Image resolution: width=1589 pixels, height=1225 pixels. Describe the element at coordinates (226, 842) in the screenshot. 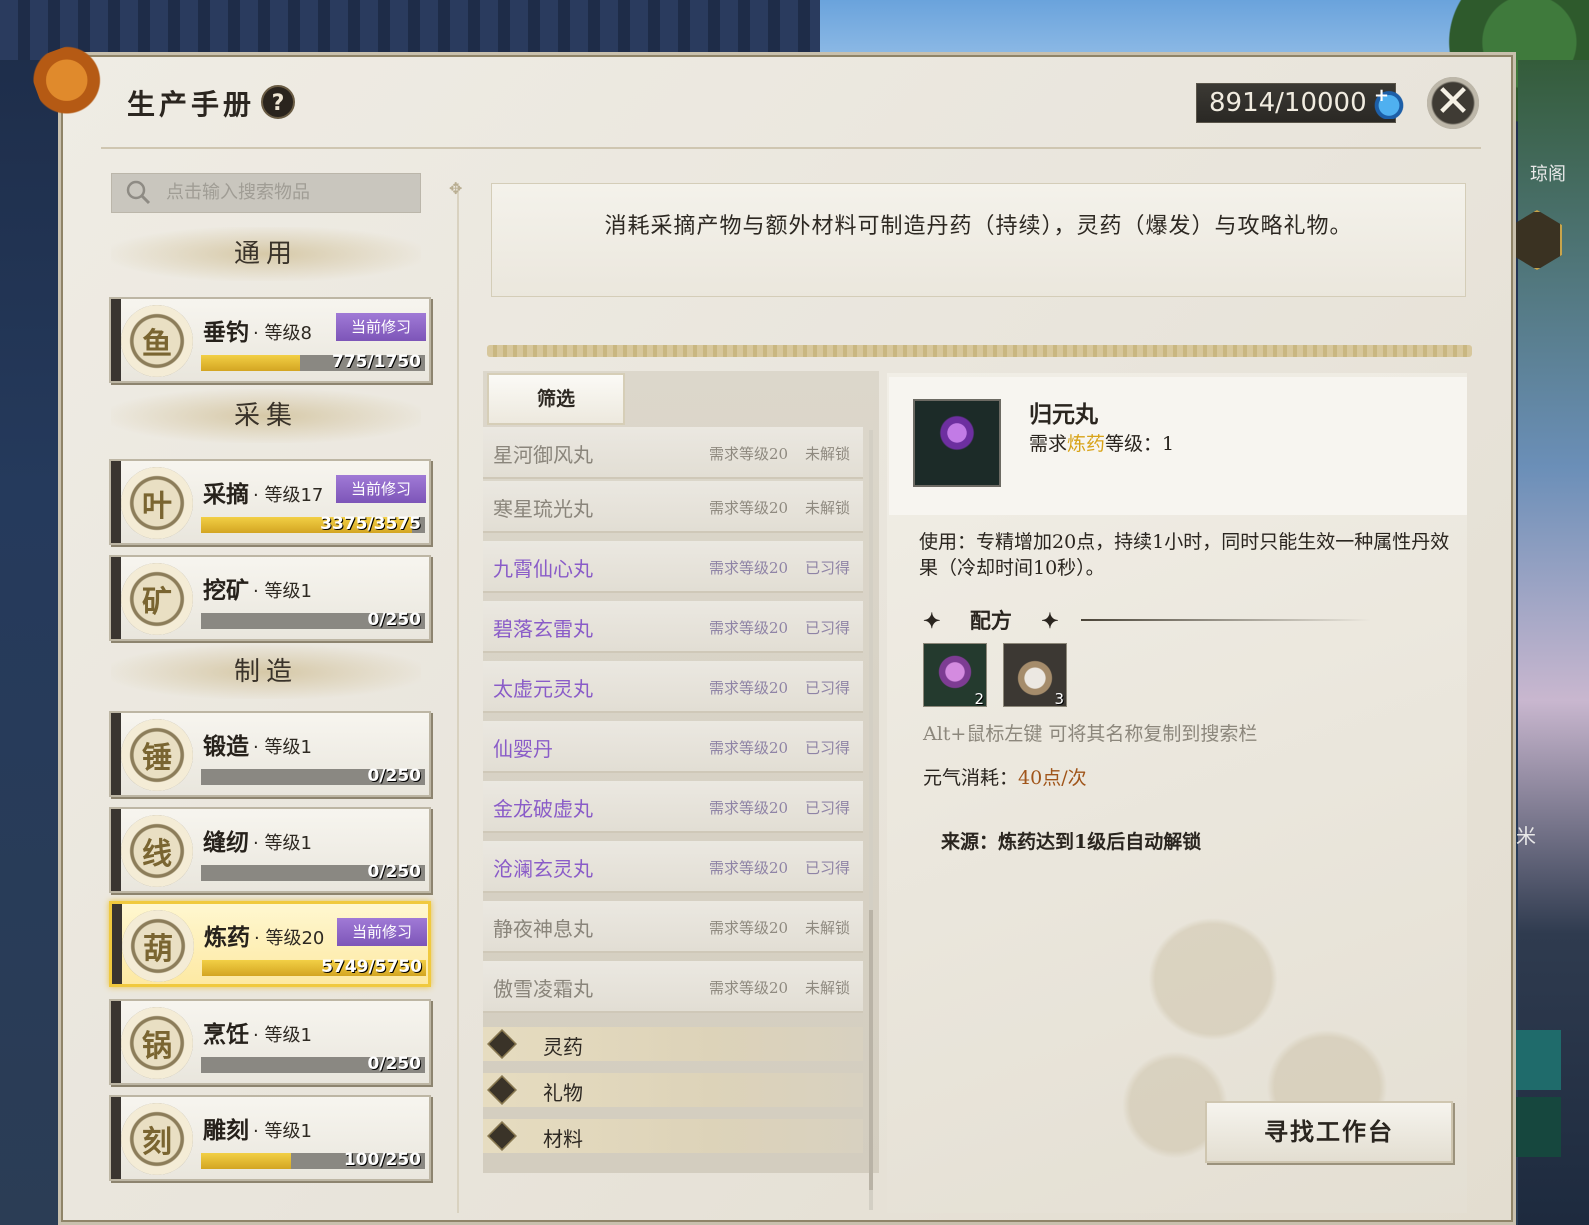

I see `skill-name: 缝纫` at that location.